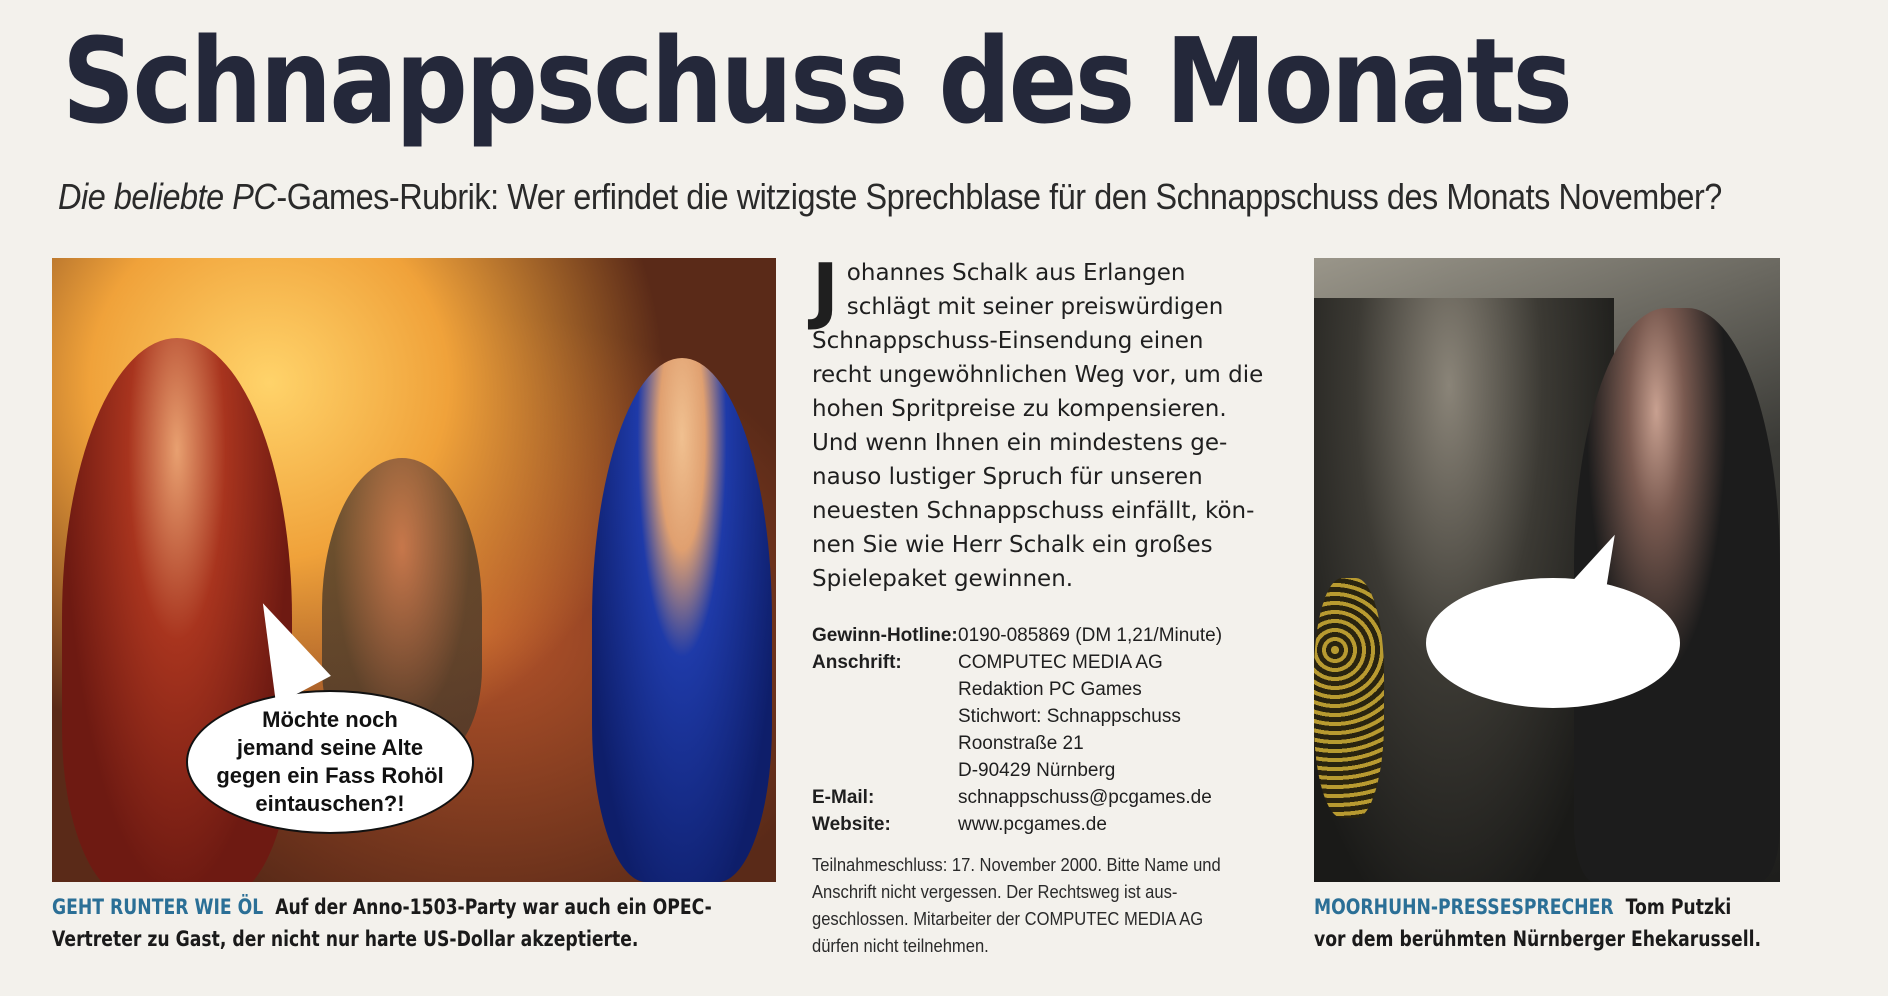 This screenshot has height=996, width=1888. I want to click on email-label: E-Mail:, so click(843, 797).